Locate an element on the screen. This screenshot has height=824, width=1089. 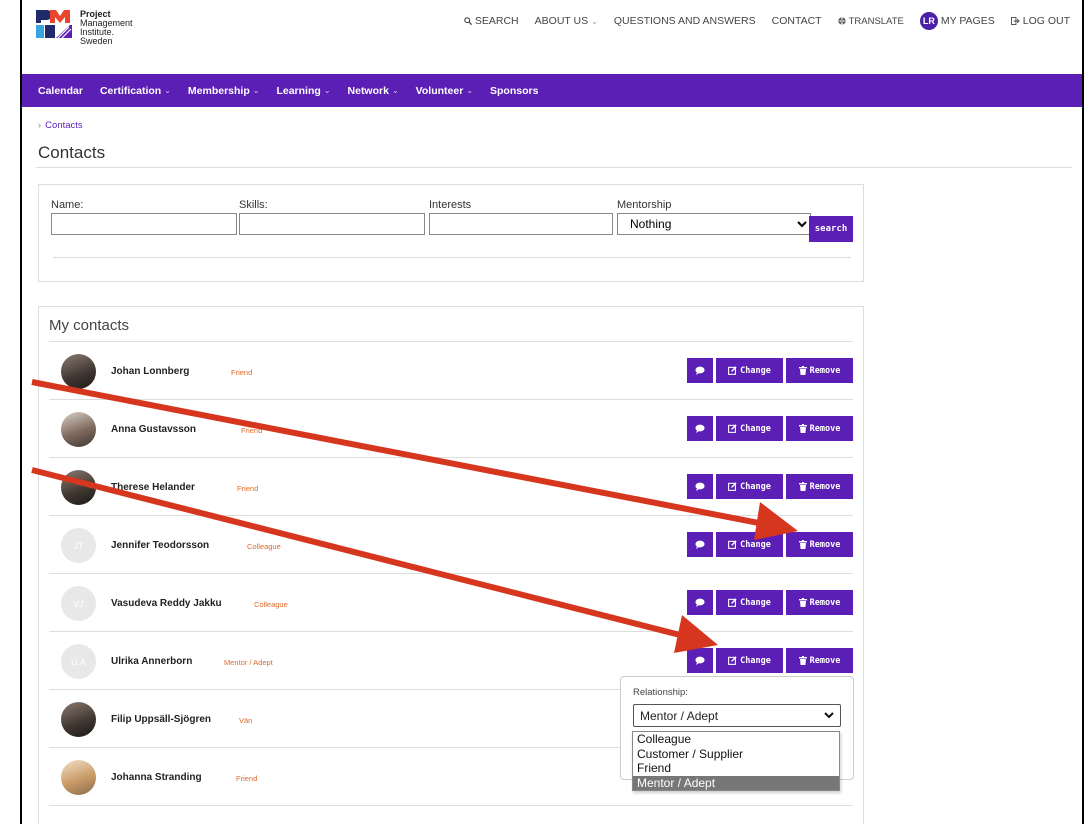
search-icon is located at coordinates (468, 21).